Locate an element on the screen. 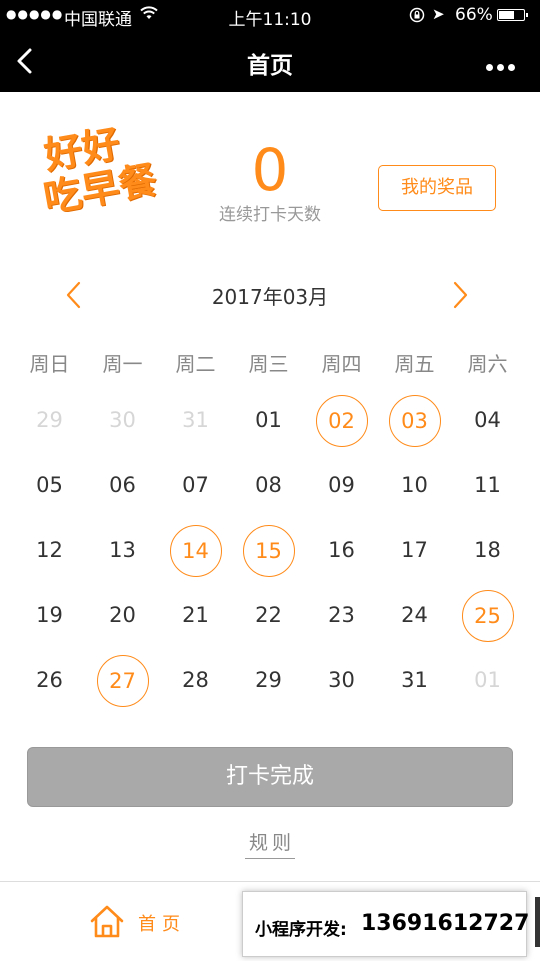  day-number: 26 is located at coordinates (49, 679).